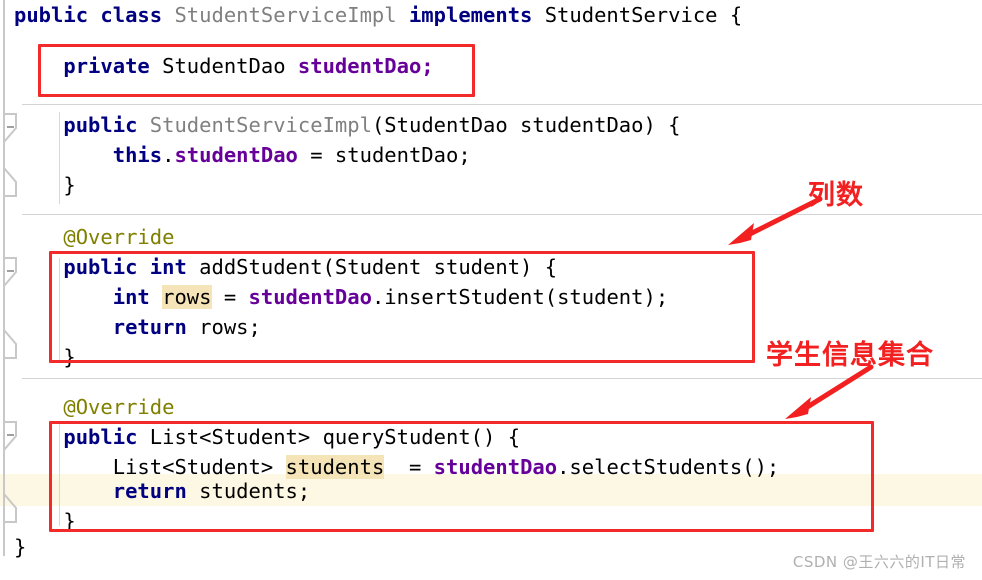 The height and width of the screenshot is (580, 982). I want to click on token-keyword: public class, so click(94, 15).